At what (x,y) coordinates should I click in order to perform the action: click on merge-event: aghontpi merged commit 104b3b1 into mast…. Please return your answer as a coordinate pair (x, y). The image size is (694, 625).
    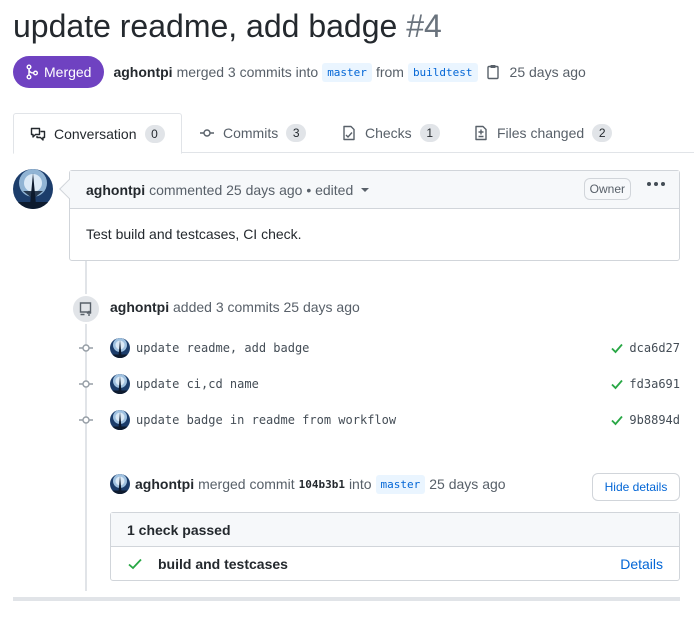
    Looking at the image, I should click on (308, 484).